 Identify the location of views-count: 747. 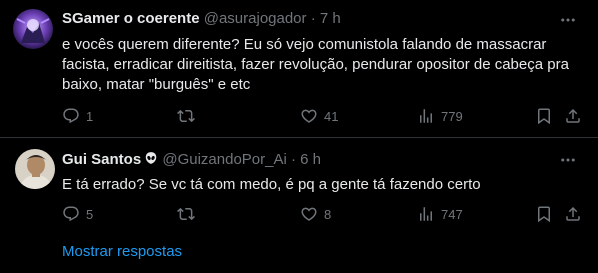
(452, 214).